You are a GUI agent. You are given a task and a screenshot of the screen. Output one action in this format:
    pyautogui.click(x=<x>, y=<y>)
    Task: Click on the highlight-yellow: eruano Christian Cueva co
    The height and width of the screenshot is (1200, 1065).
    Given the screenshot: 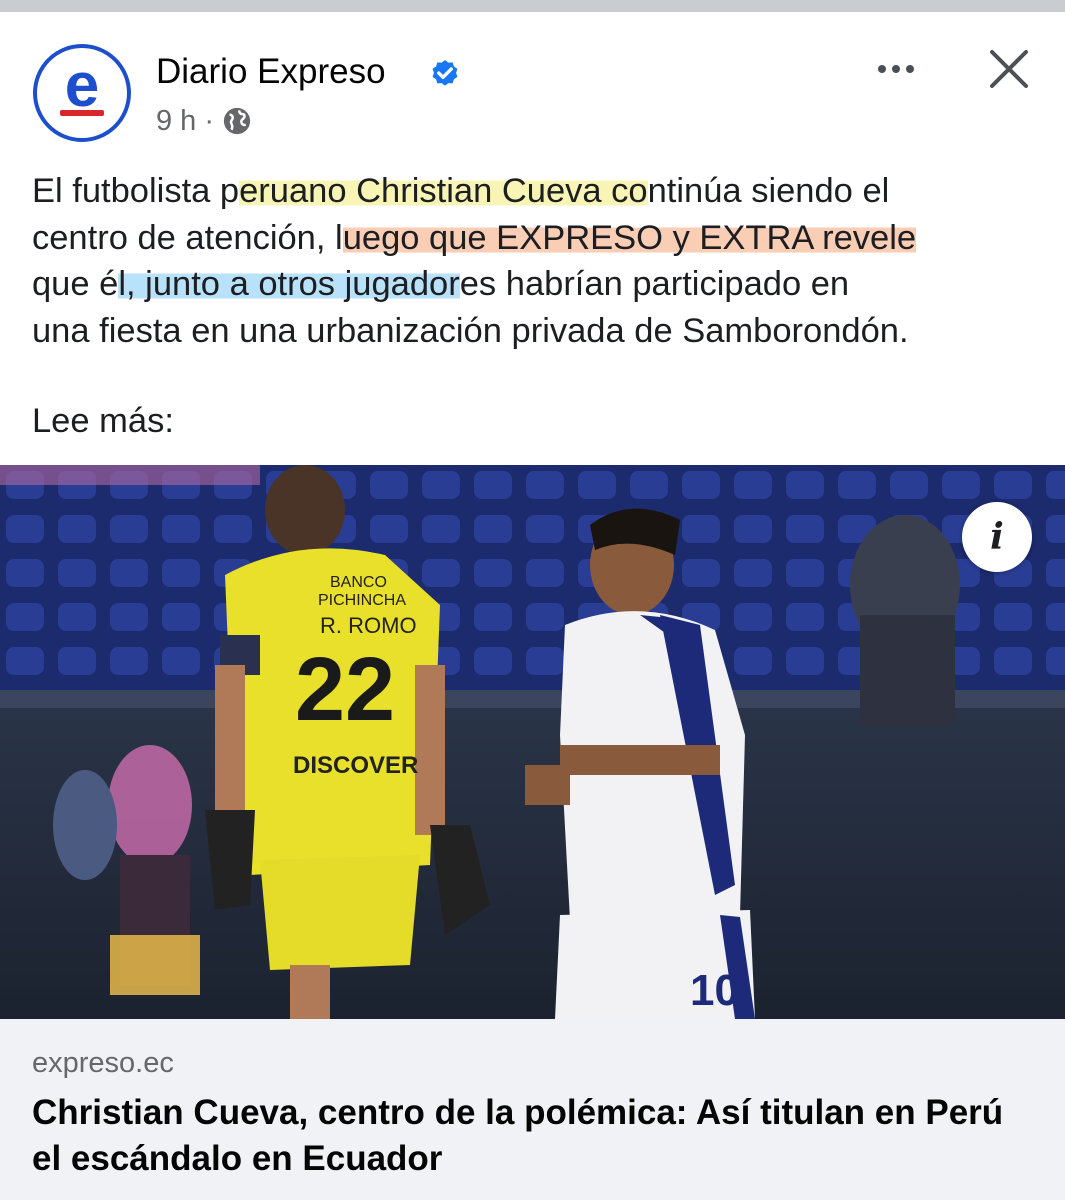 What is the action you would take?
    pyautogui.click(x=443, y=191)
    